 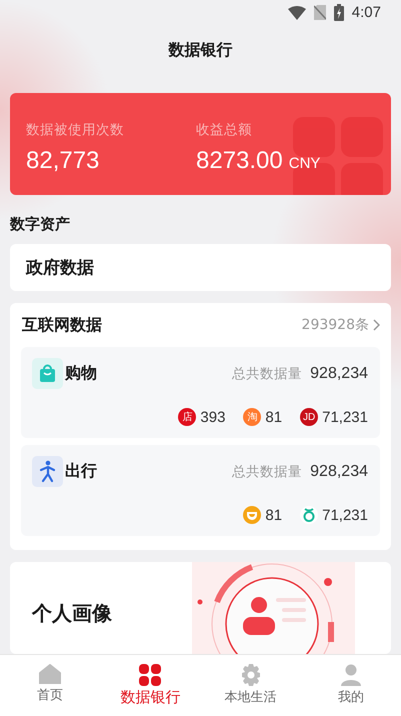 What do you see at coordinates (200, 490) in the screenshot?
I see `category-card: 出行 总共数据量 928,234 81 71,231` at bounding box center [200, 490].